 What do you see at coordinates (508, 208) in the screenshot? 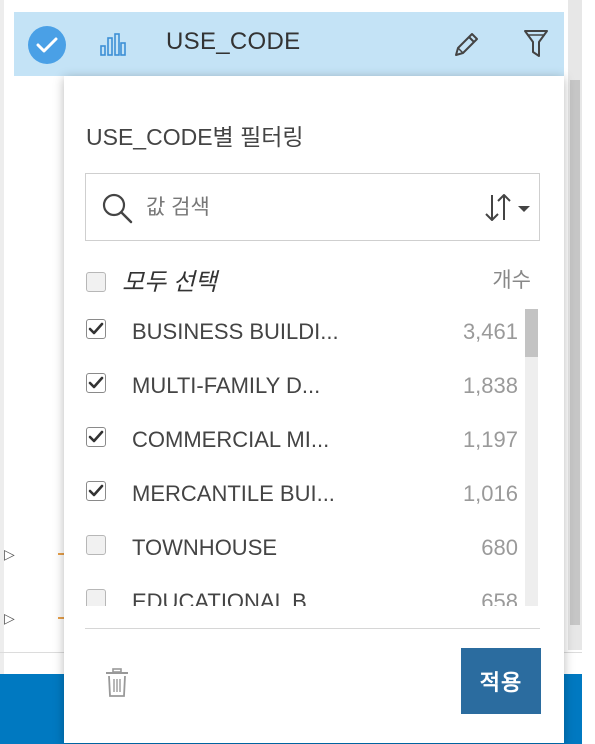
I see `sort-icon` at bounding box center [508, 208].